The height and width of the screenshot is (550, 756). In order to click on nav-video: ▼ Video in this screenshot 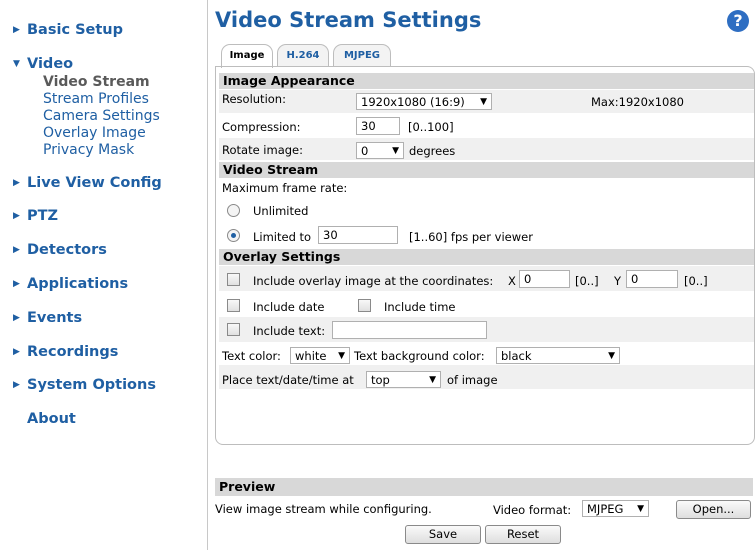, I will do `click(43, 64)`.